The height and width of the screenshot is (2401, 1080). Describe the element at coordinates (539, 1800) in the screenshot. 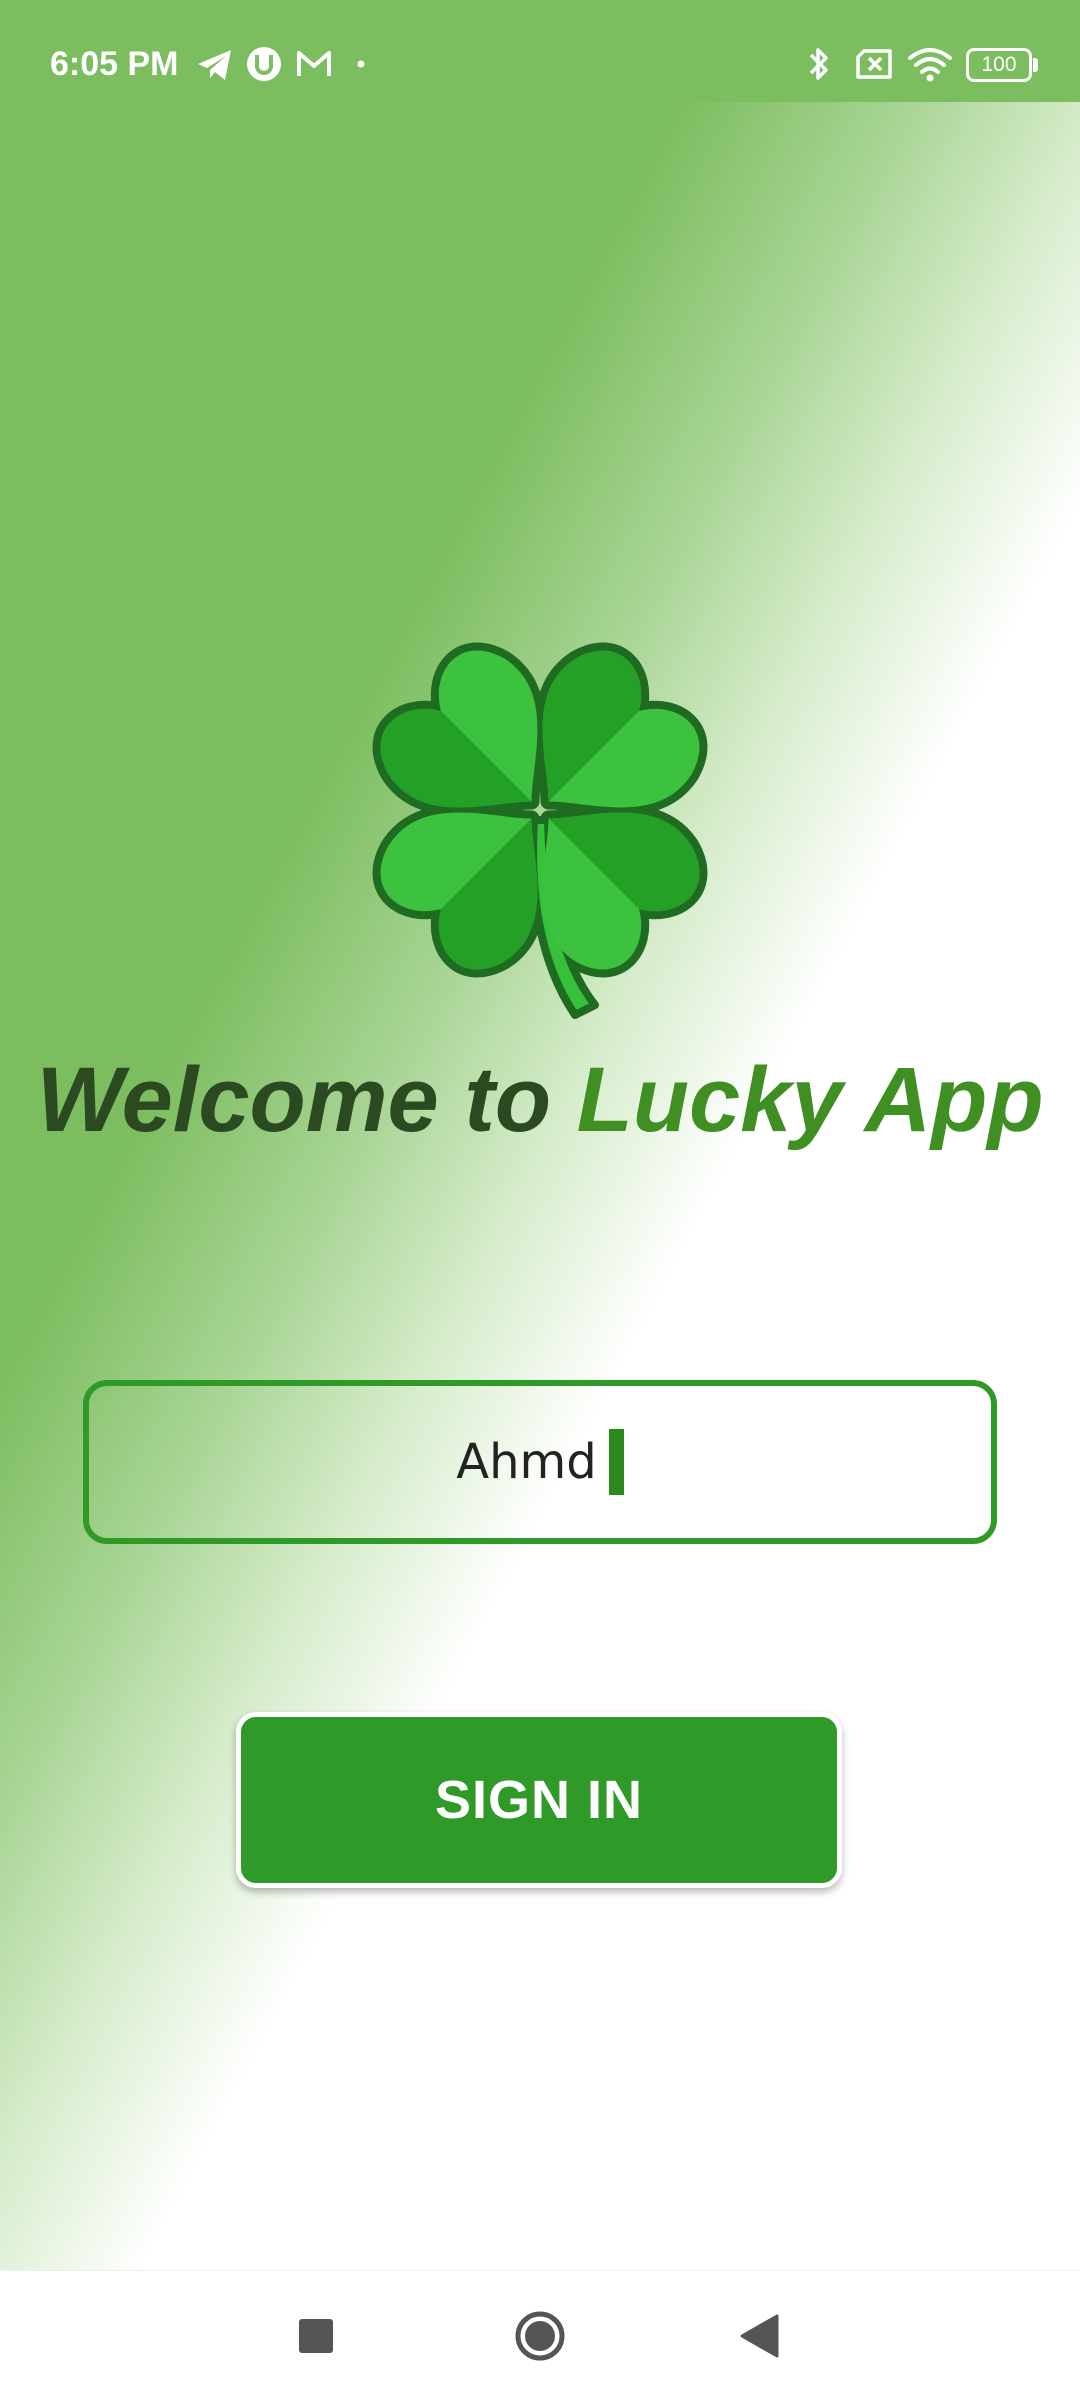

I see `sign-in-button: SIGN IN` at that location.